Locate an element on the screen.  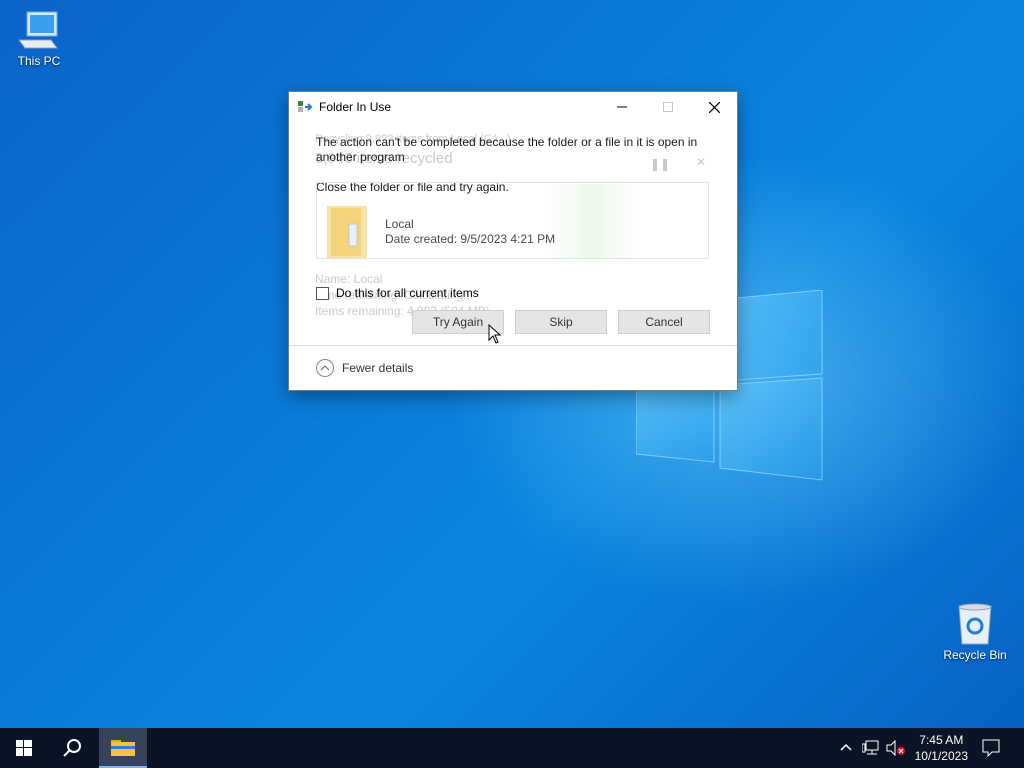
do-for-all-label: Do this for all current items is located at coordinates (407, 293).